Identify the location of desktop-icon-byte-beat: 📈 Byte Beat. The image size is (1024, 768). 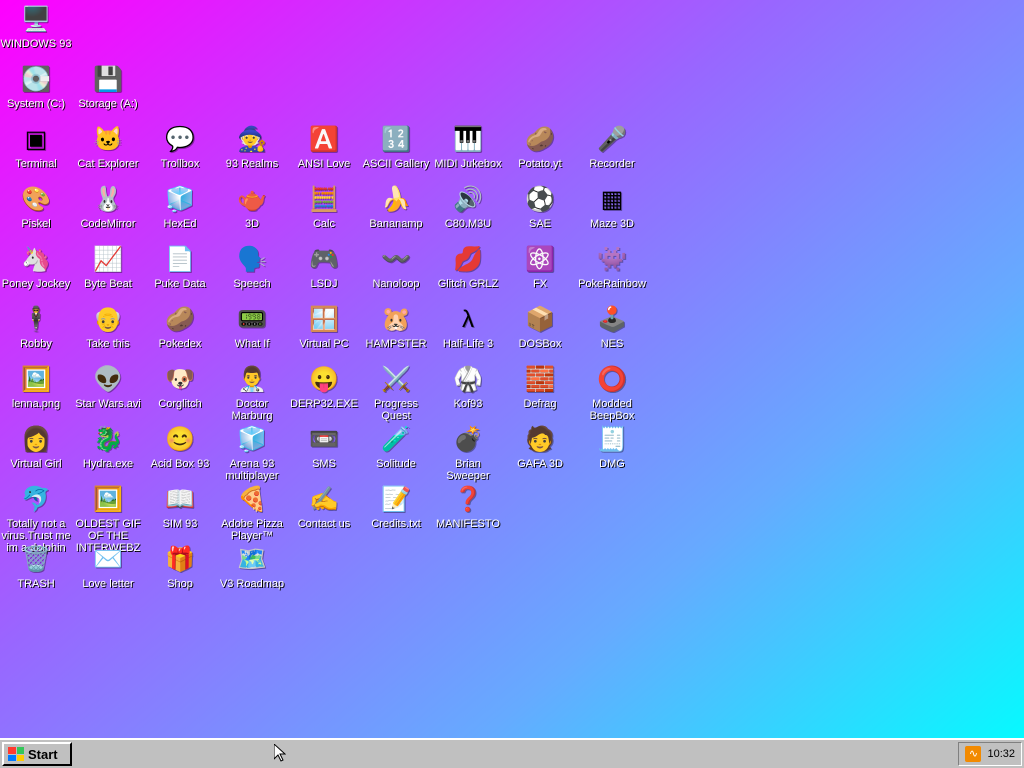
(108, 267).